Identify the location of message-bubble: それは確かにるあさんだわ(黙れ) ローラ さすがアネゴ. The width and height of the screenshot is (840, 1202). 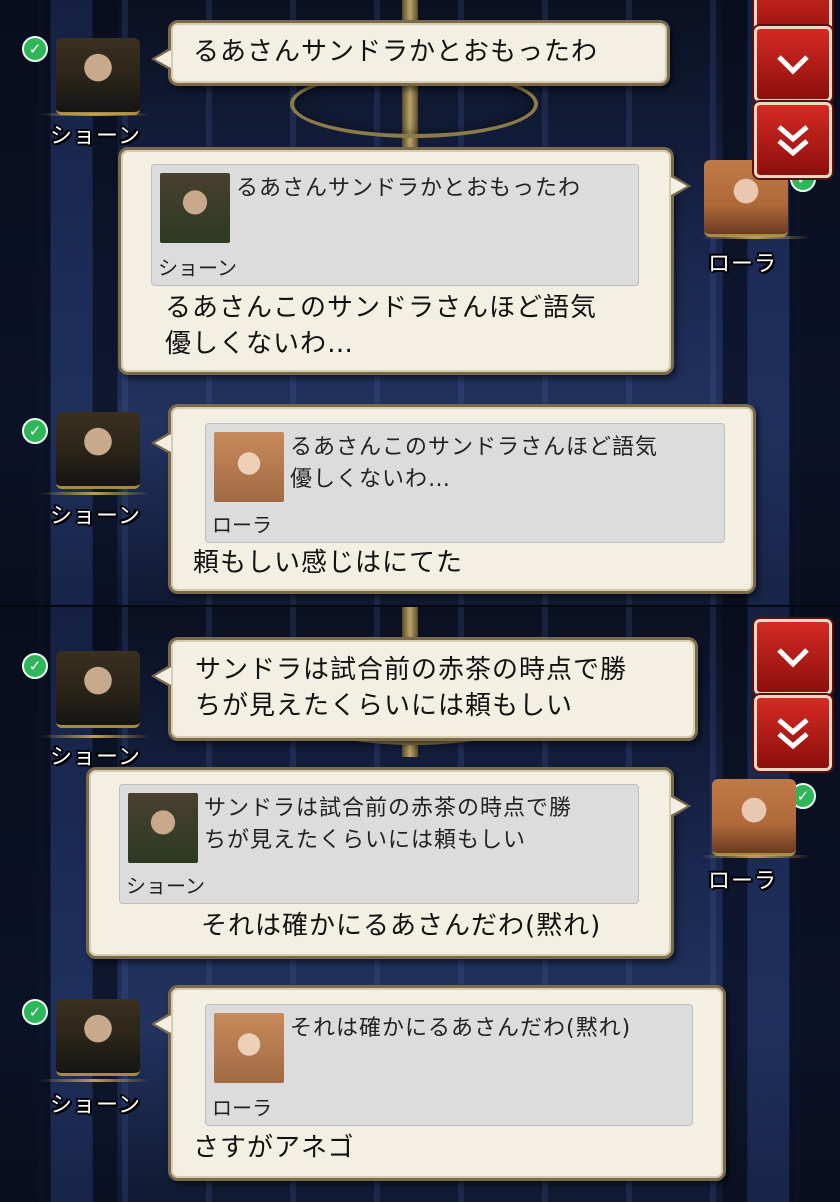
(438, 1083).